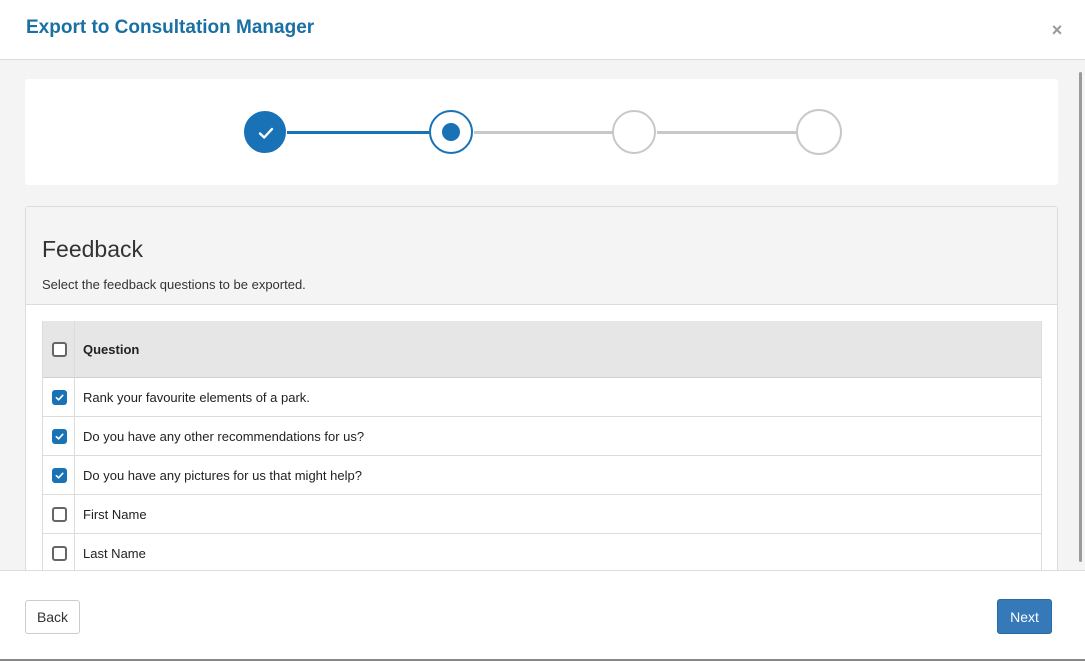  I want to click on step-1-completed, so click(265, 132).